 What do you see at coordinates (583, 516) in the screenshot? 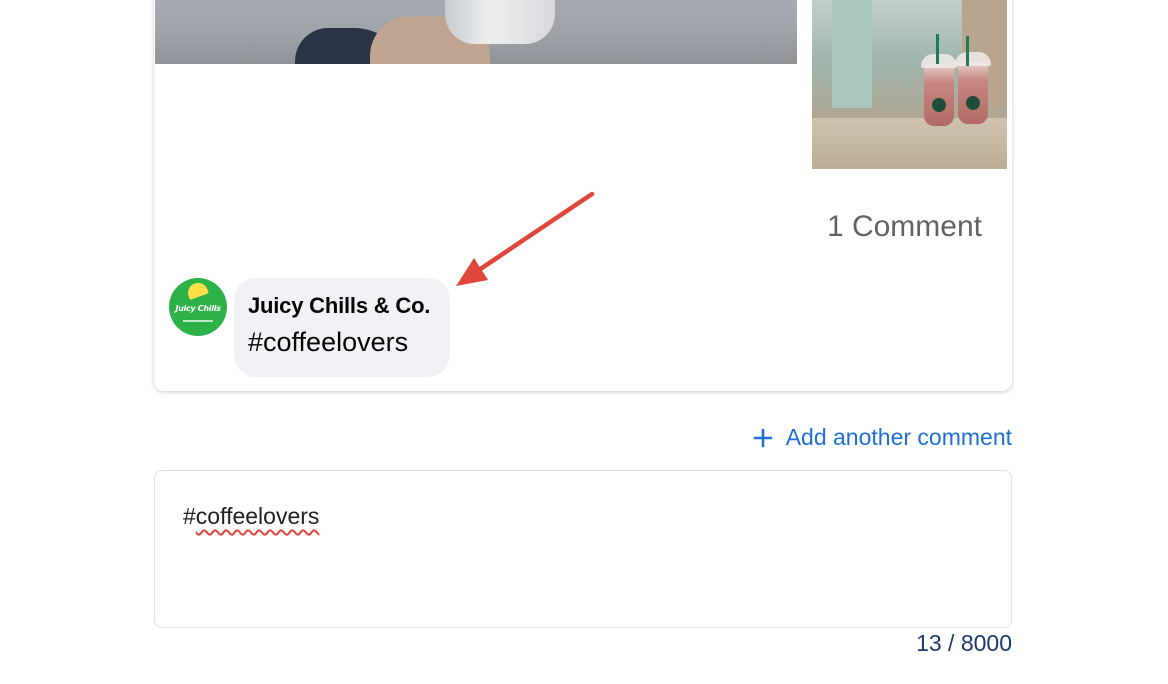
I see `comment-input-value: #coffeelovers` at bounding box center [583, 516].